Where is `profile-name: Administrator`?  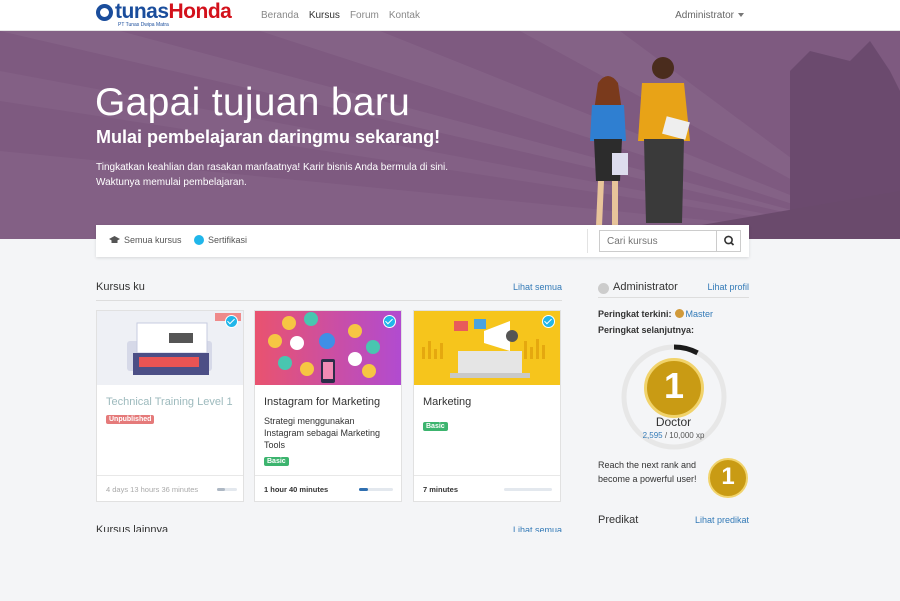
profile-name: Administrator is located at coordinates (645, 287).